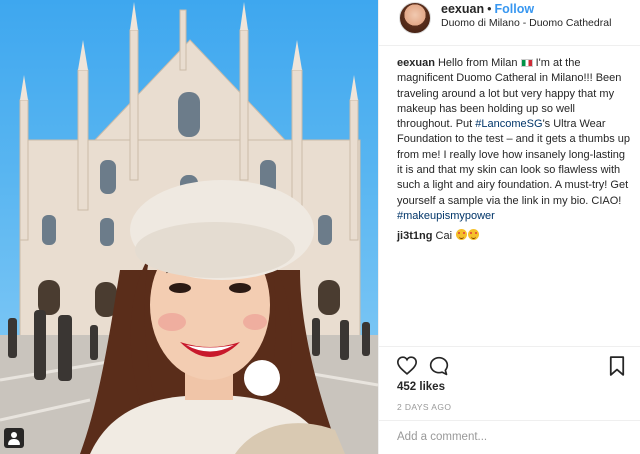 The height and width of the screenshot is (454, 640). I want to click on follow-button: Follow, so click(514, 9).